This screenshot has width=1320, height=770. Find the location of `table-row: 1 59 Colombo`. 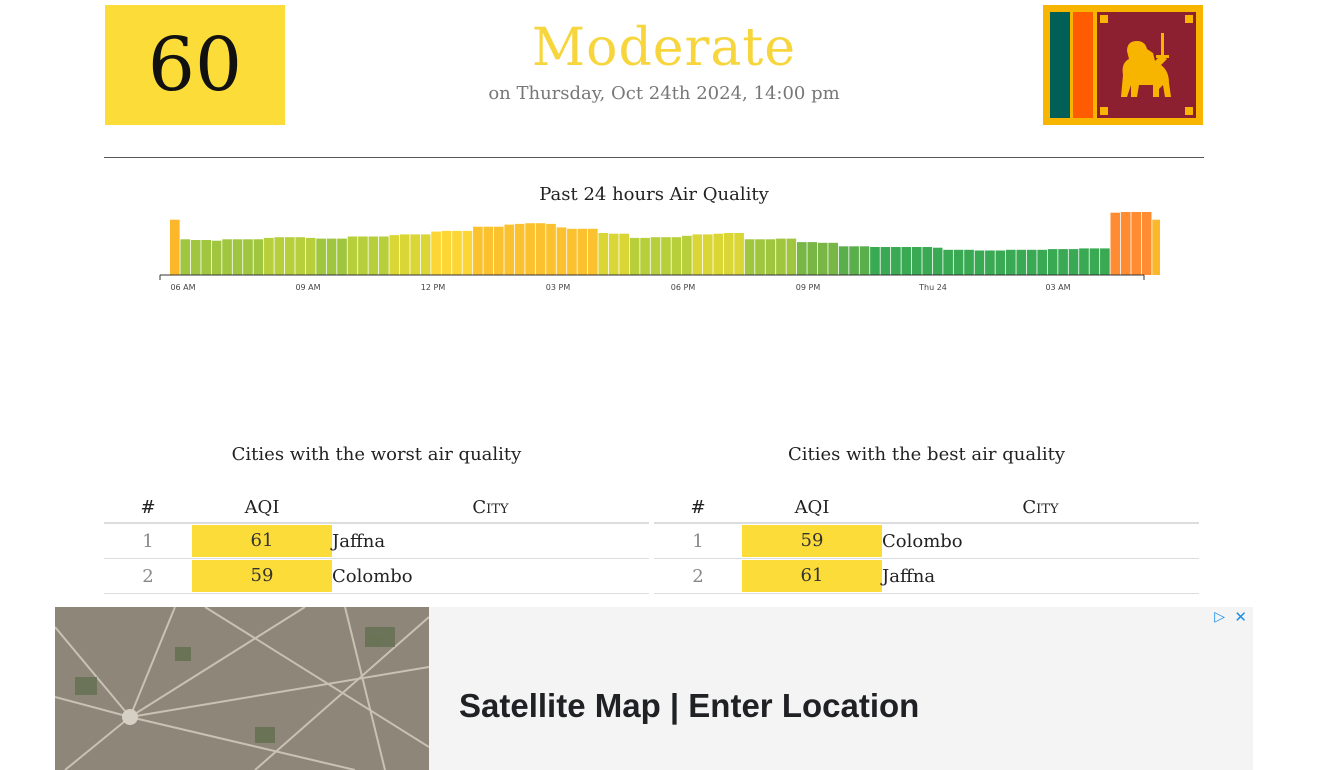

table-row: 1 59 Colombo is located at coordinates (926, 541).